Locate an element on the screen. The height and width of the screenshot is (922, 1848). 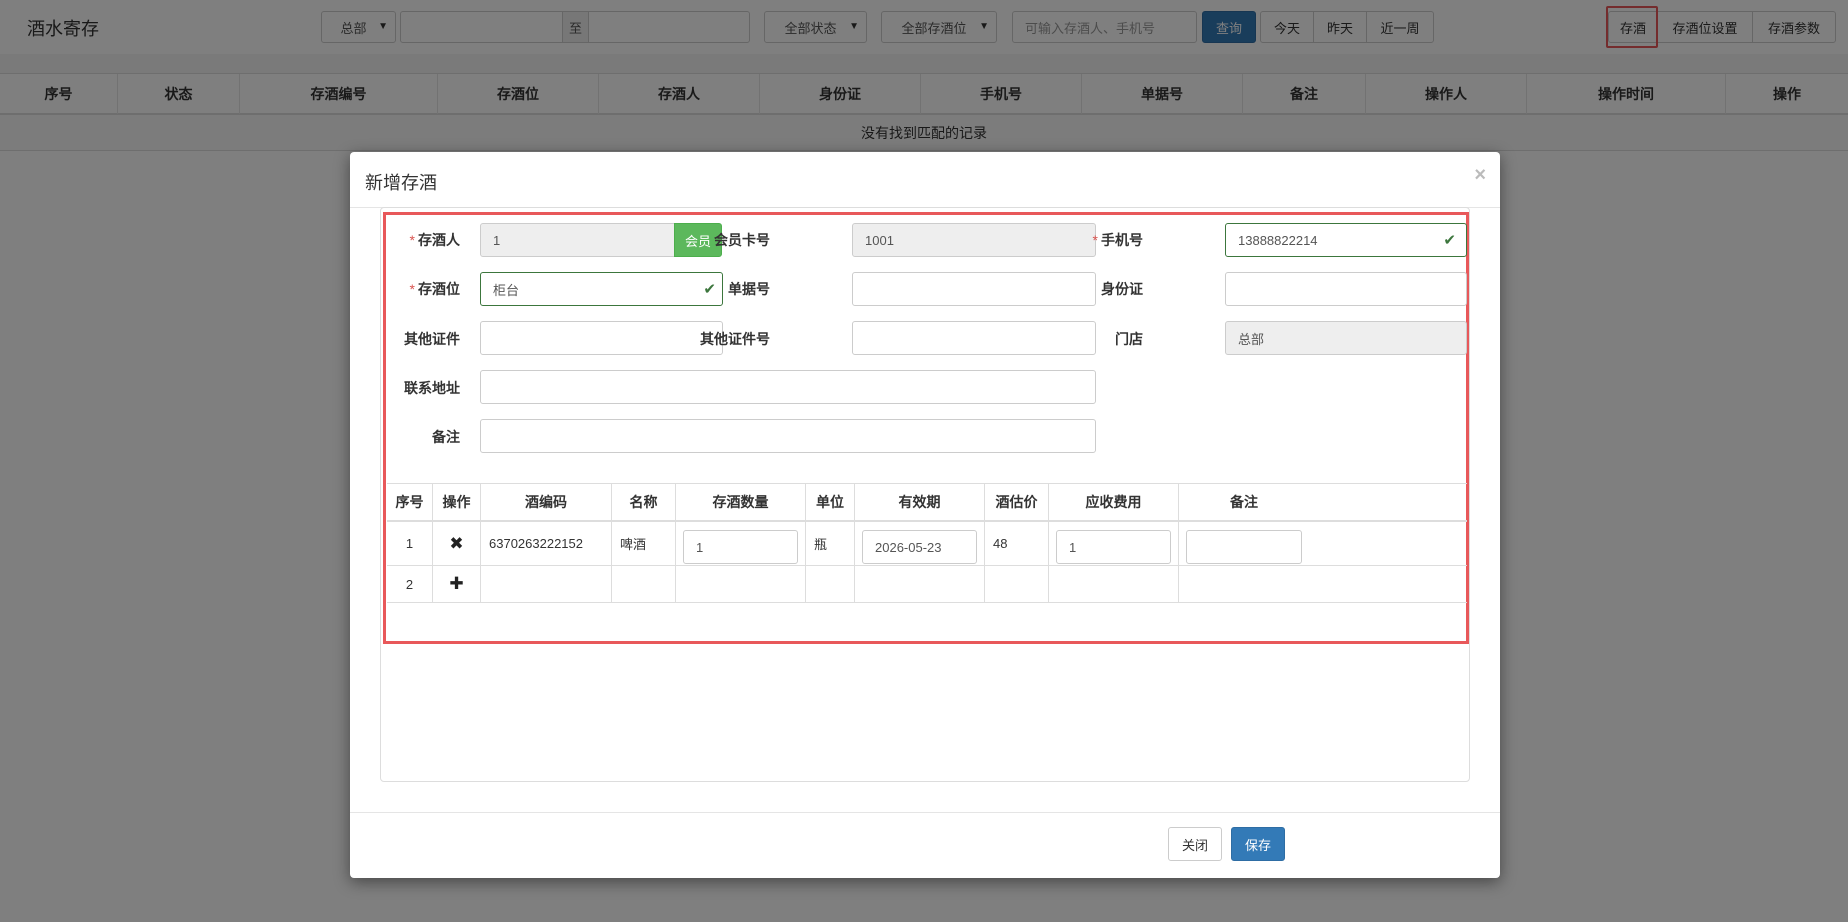
location-value: 柜台 is located at coordinates (506, 290).